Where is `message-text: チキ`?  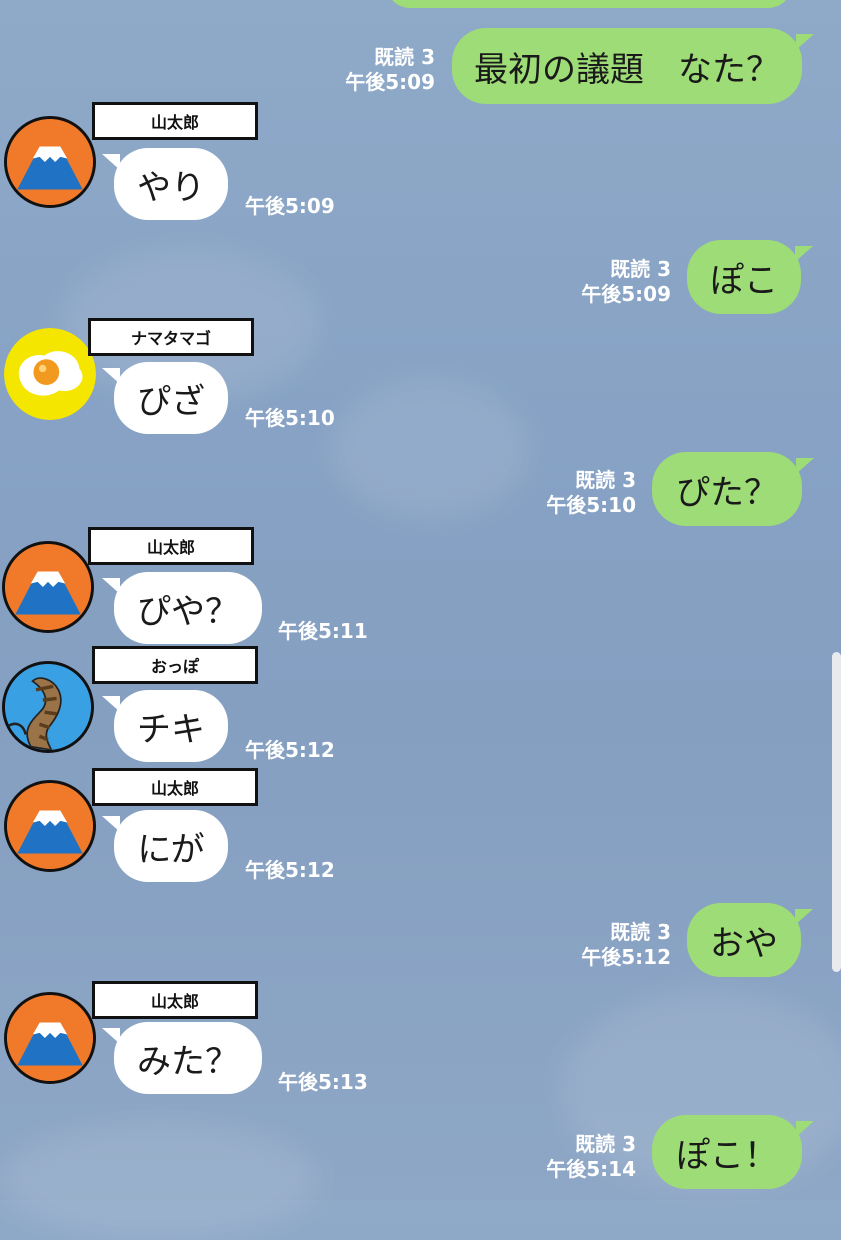 message-text: チキ is located at coordinates (171, 729).